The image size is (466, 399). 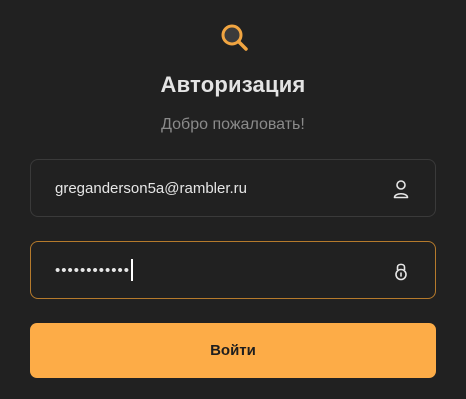 I want to click on user-icon, so click(x=401, y=189).